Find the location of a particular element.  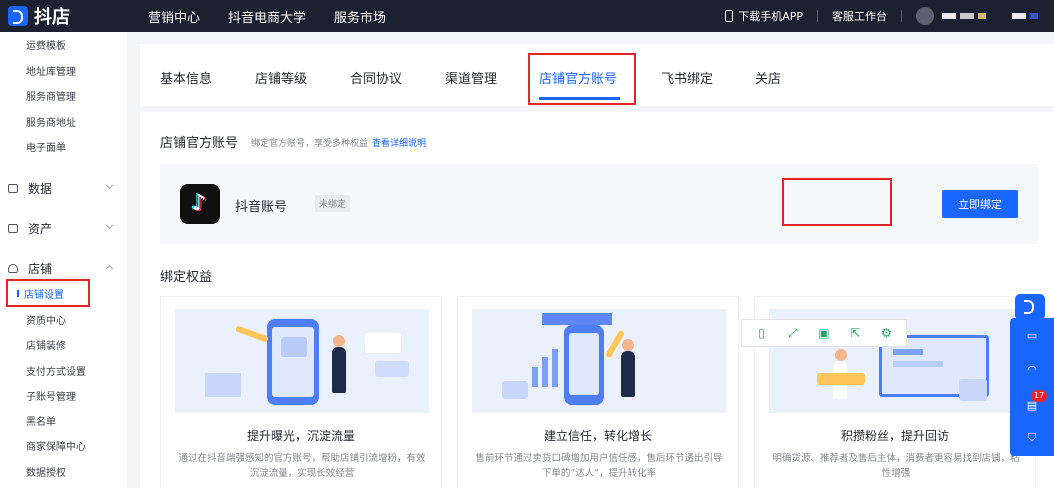

sidebar-group-data: 数据 is located at coordinates (61, 188).